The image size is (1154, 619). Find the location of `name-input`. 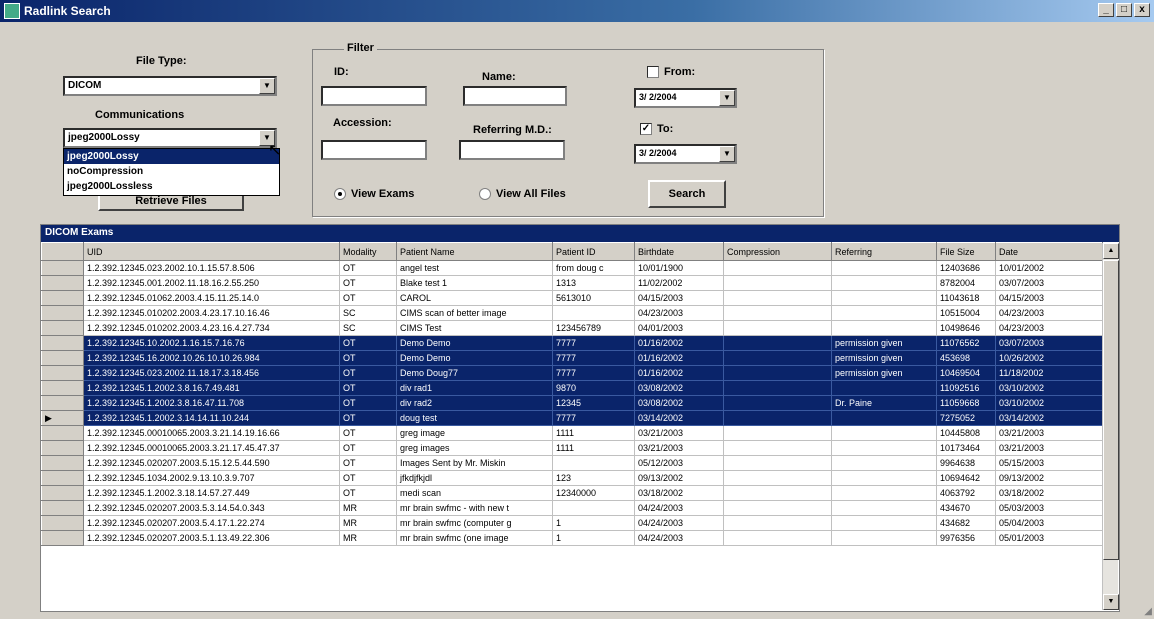

name-input is located at coordinates (515, 96).